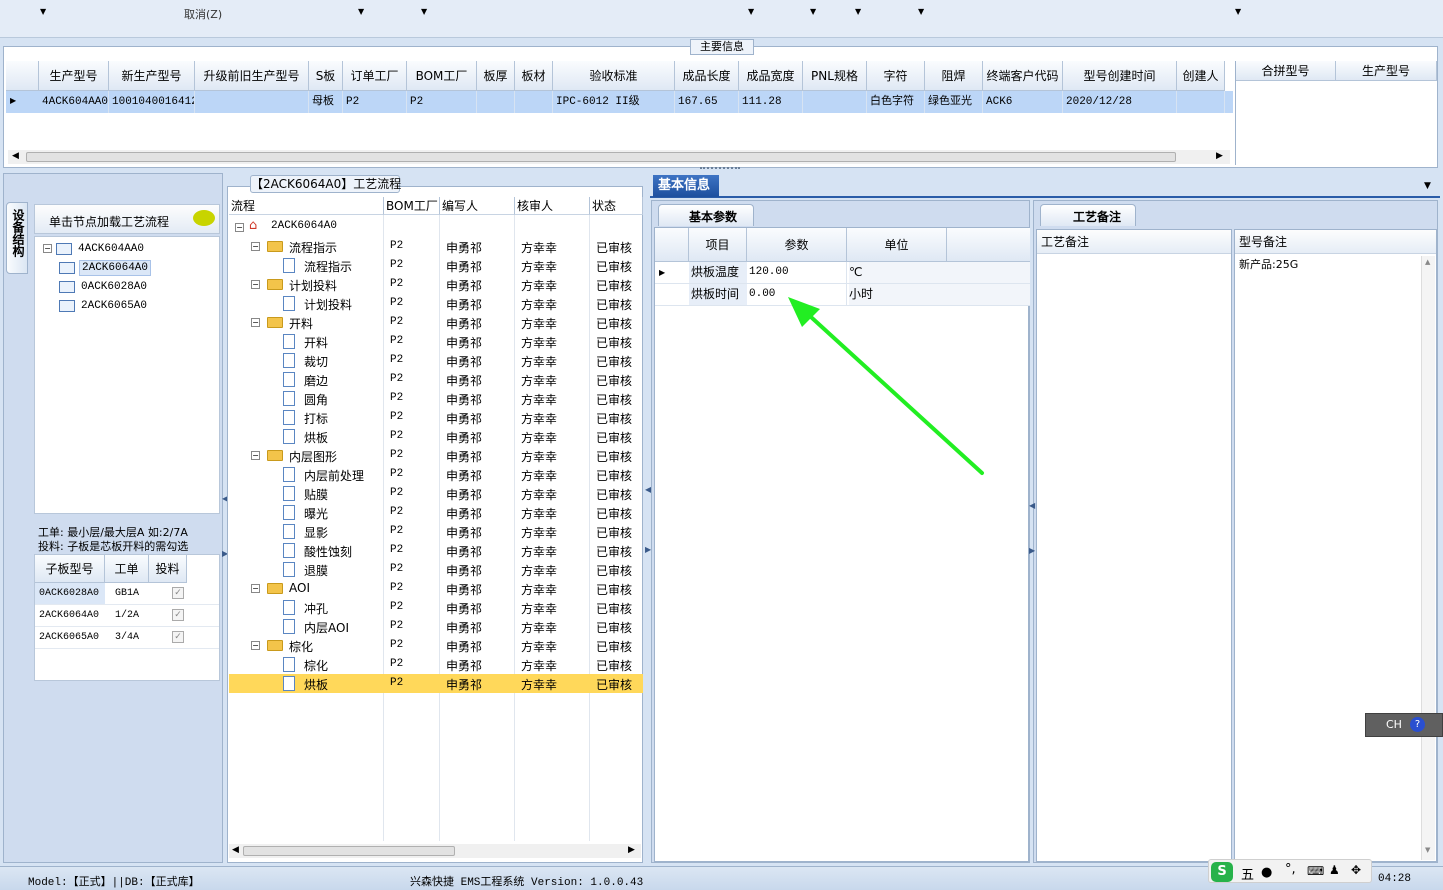 This screenshot has height=890, width=1443. What do you see at coordinates (1120, 102) in the screenshot?
I see `table-cell: 2020/12/28` at bounding box center [1120, 102].